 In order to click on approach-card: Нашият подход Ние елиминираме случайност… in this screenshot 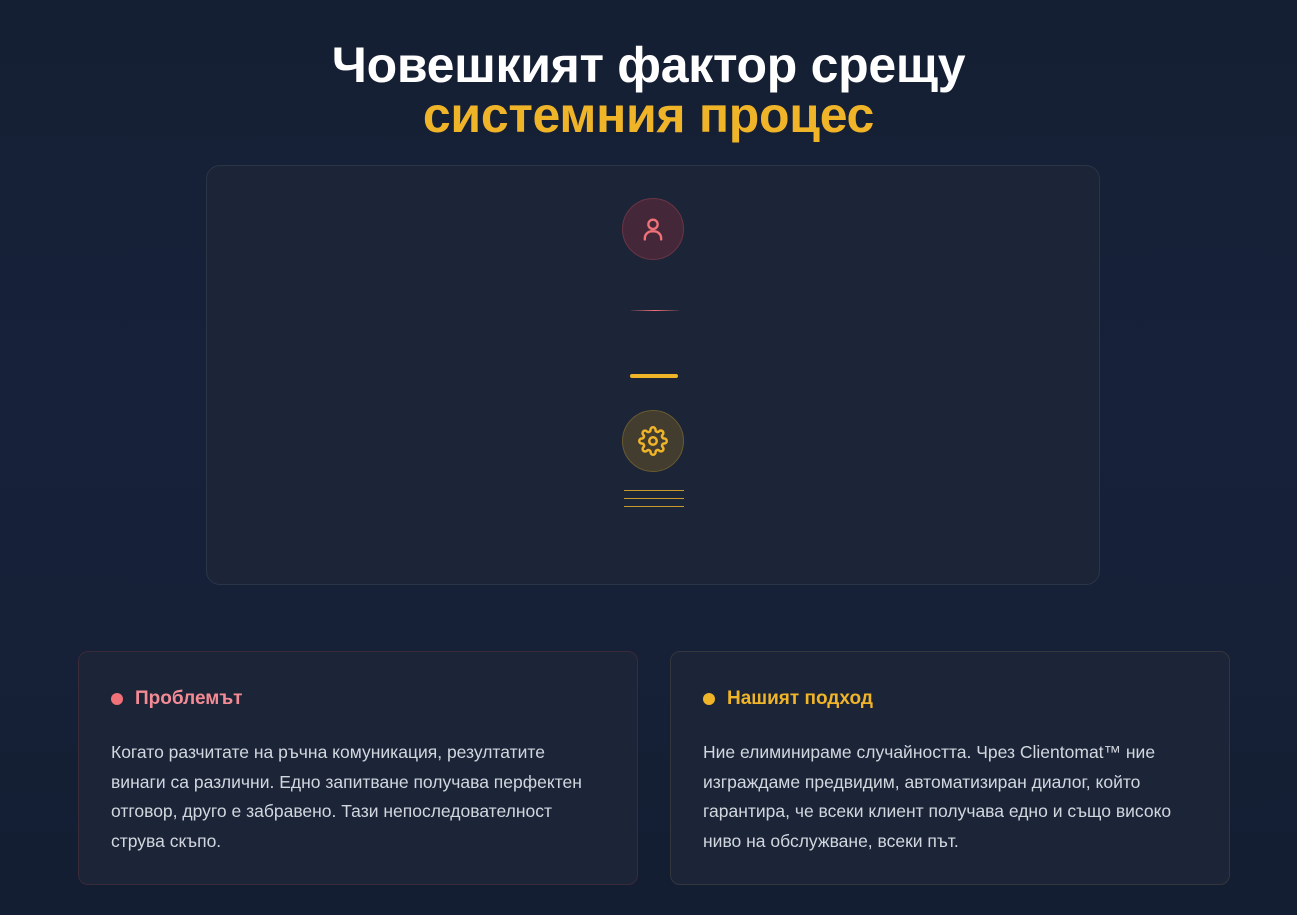, I will do `click(950, 768)`.